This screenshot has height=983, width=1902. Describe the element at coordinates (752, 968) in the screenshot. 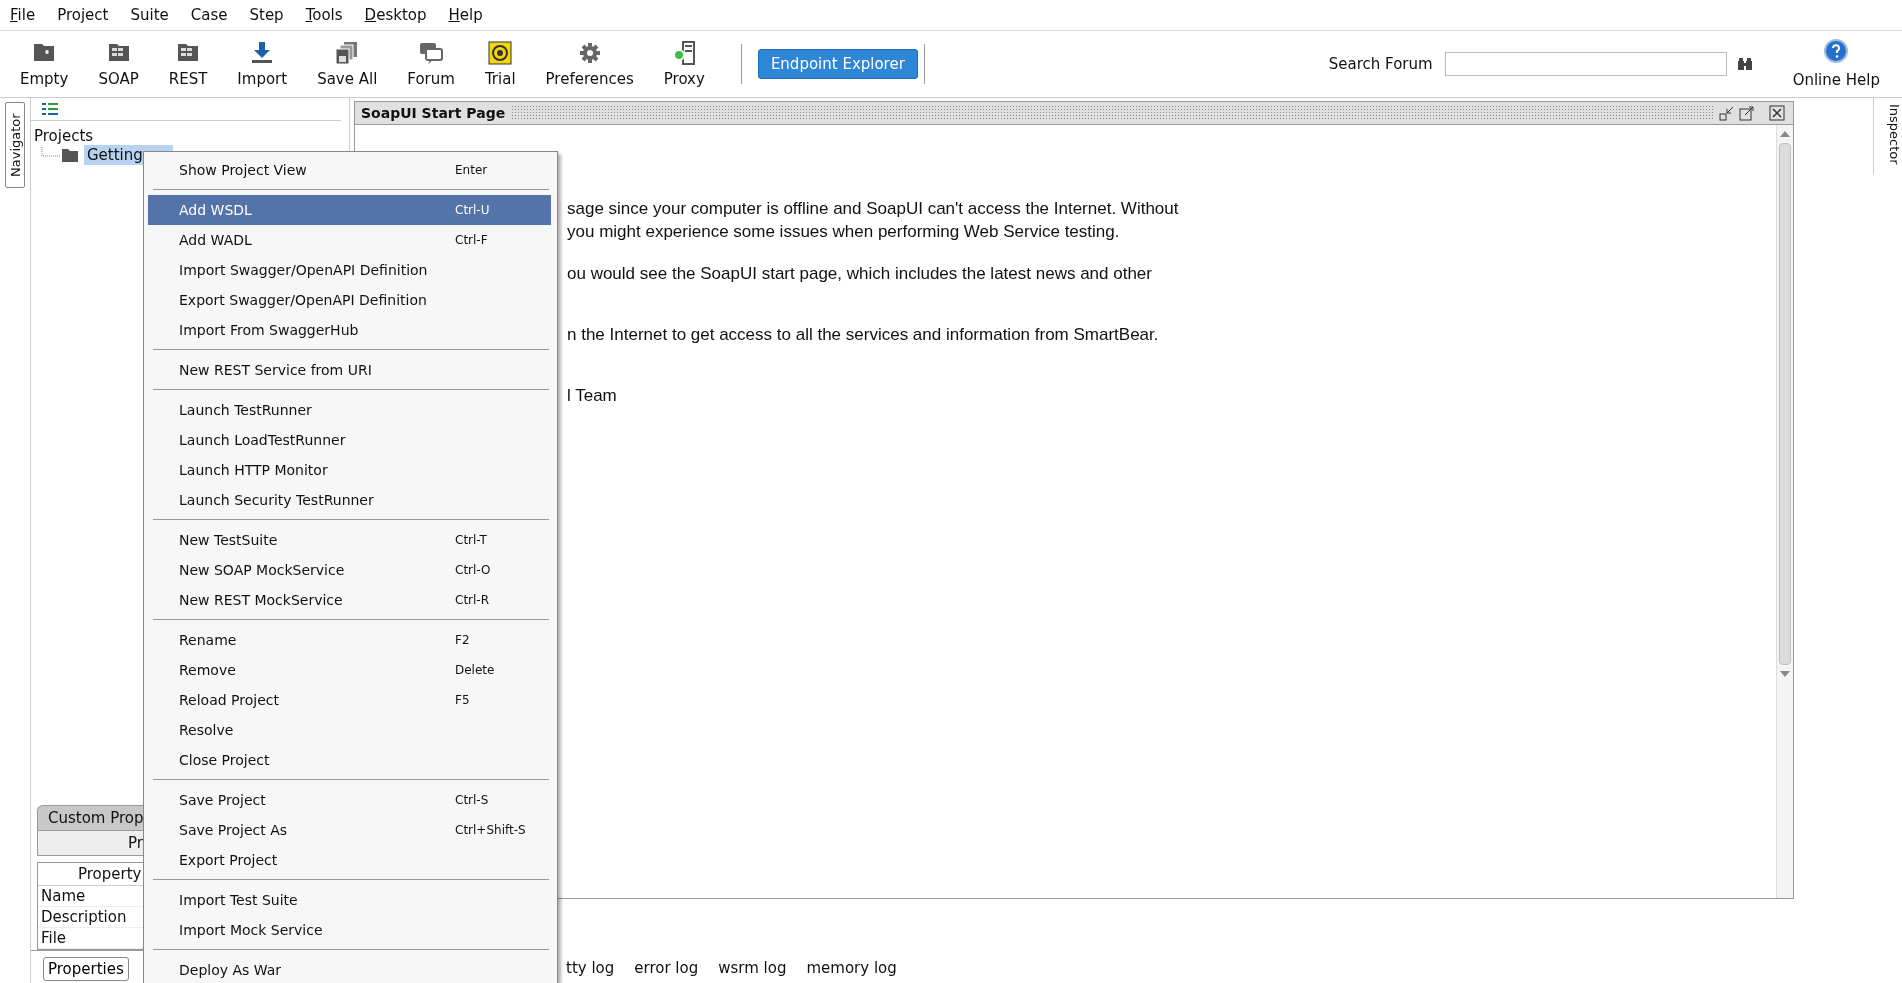

I see `log-tab: wsrm log` at that location.